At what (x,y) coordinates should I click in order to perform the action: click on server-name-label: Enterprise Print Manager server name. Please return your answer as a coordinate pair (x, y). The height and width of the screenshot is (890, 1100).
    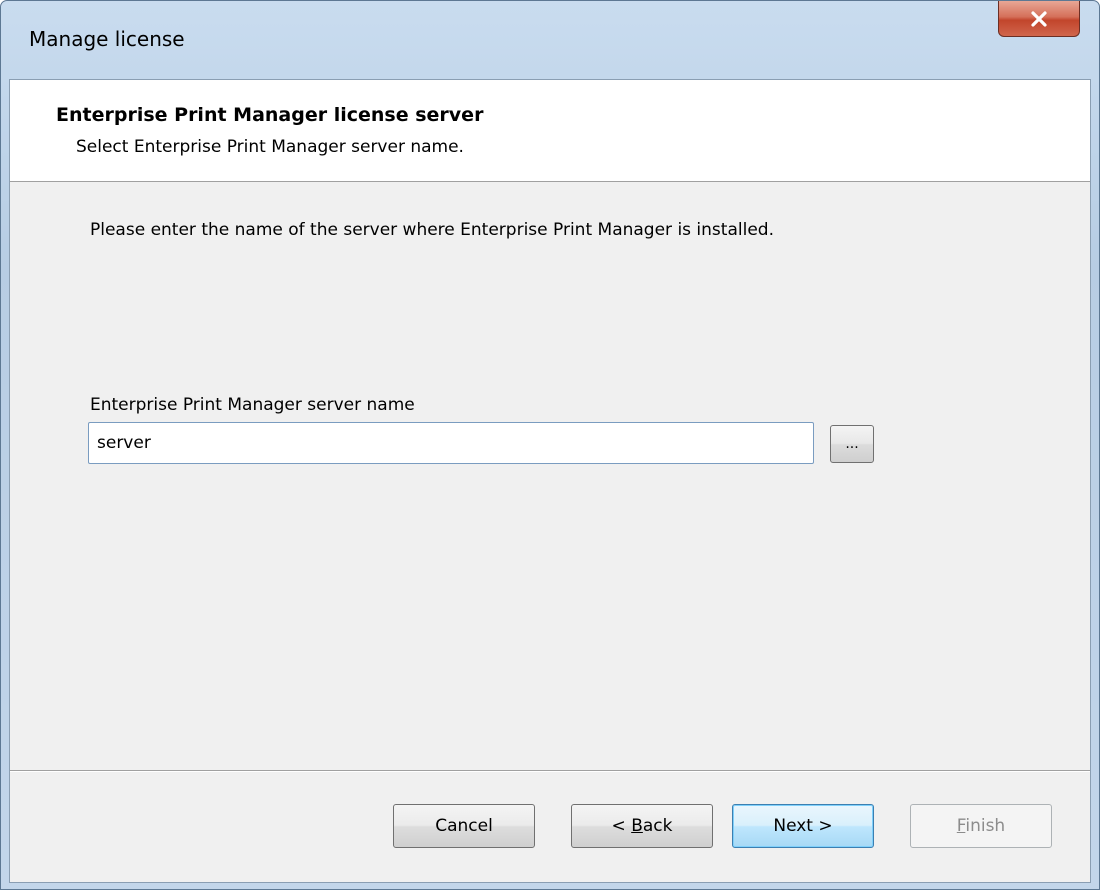
    Looking at the image, I should click on (252, 405).